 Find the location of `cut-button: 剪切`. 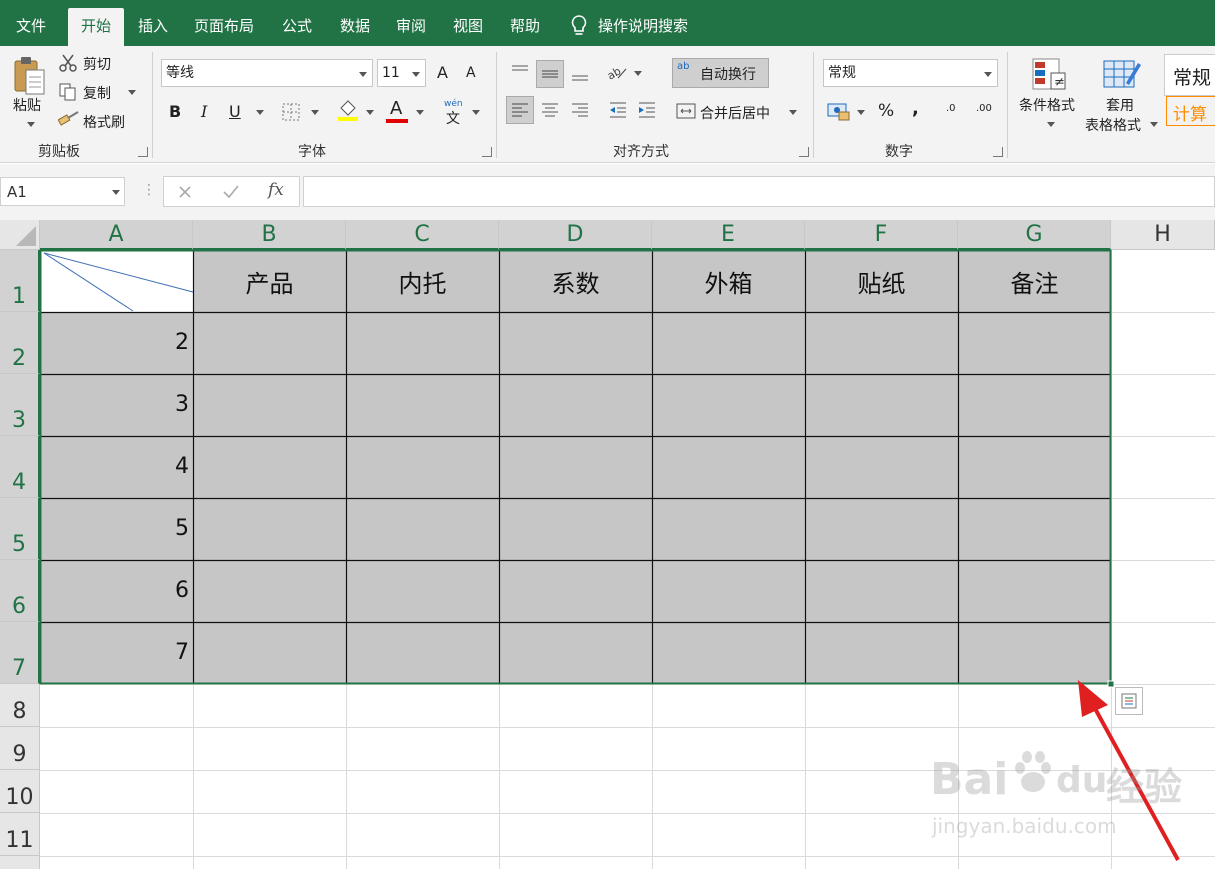

cut-button: 剪切 is located at coordinates (97, 64).